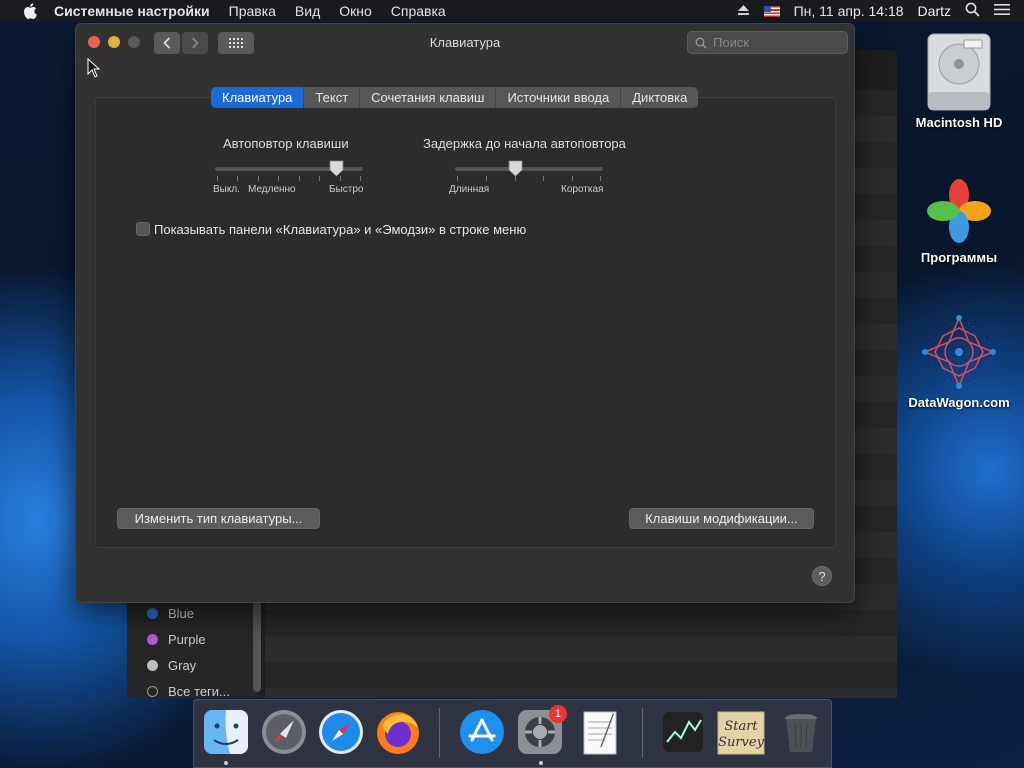 The height and width of the screenshot is (768, 1024). I want to click on tick-label-slow: Медленно, so click(272, 189).